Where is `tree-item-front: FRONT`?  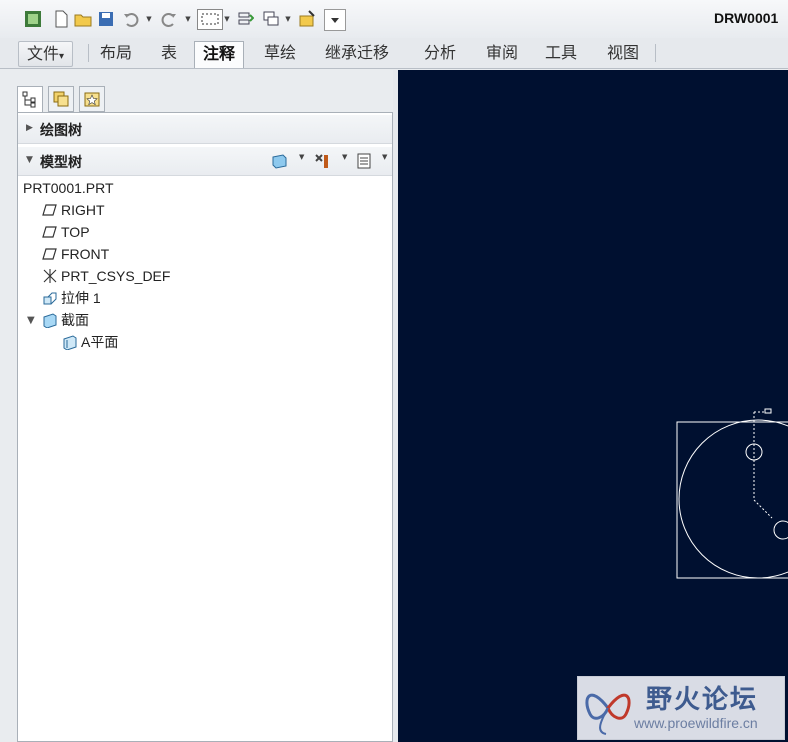
tree-item-front: FRONT is located at coordinates (75, 254).